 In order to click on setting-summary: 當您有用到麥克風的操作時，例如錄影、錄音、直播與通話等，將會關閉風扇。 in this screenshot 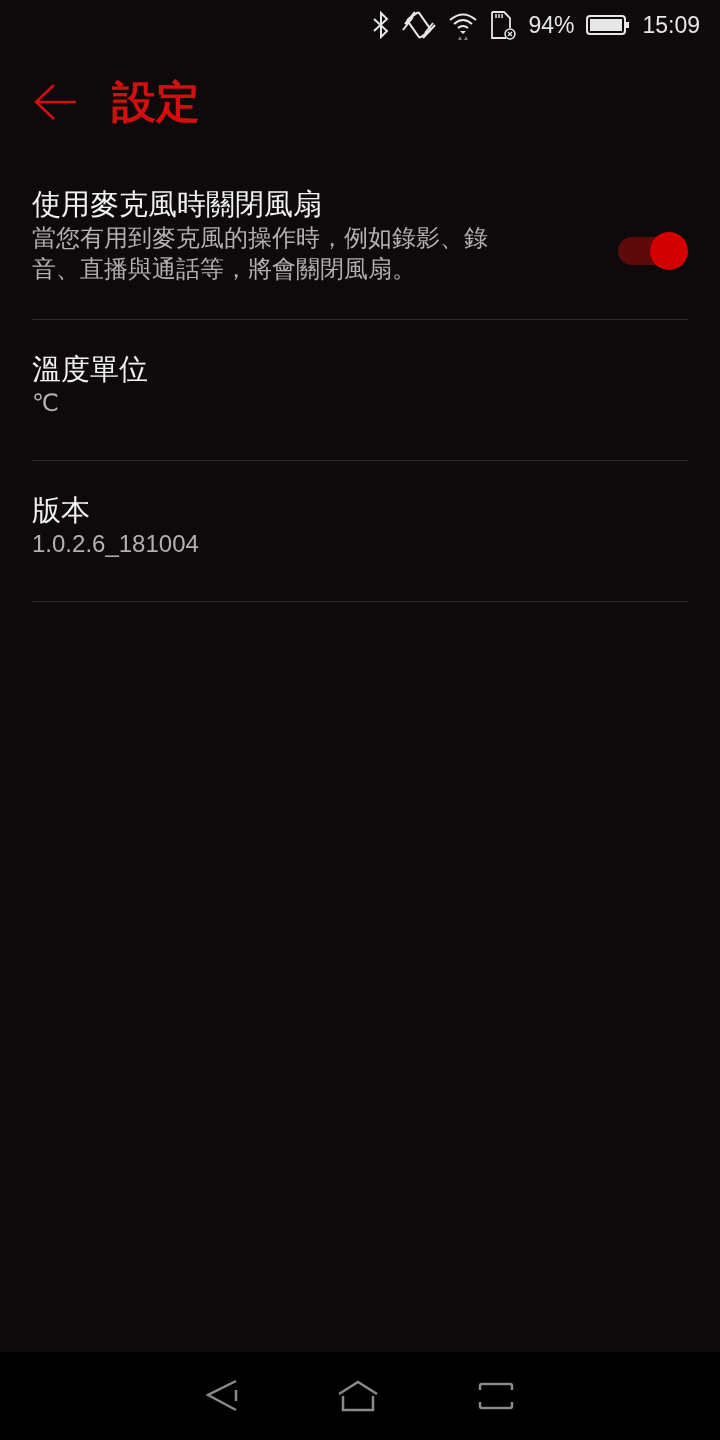, I will do `click(260, 253)`.